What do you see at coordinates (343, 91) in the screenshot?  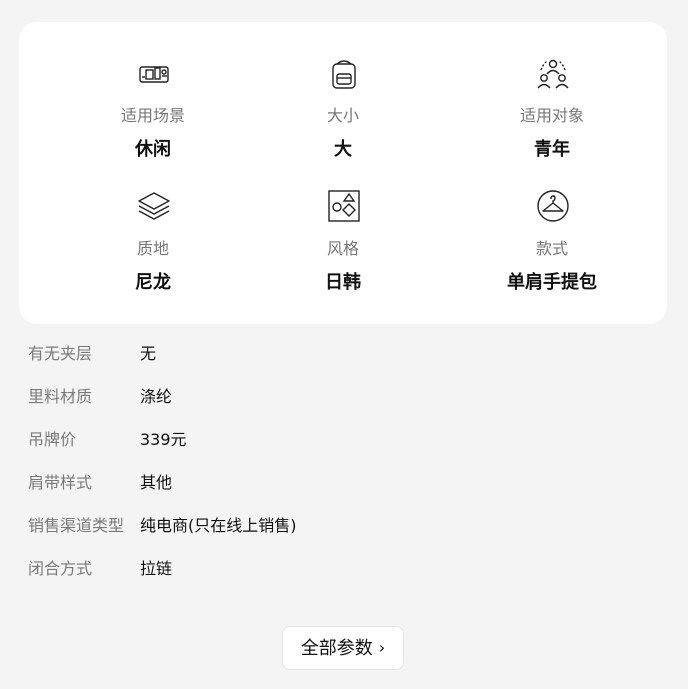 I see `attribute-size: 大小 大` at bounding box center [343, 91].